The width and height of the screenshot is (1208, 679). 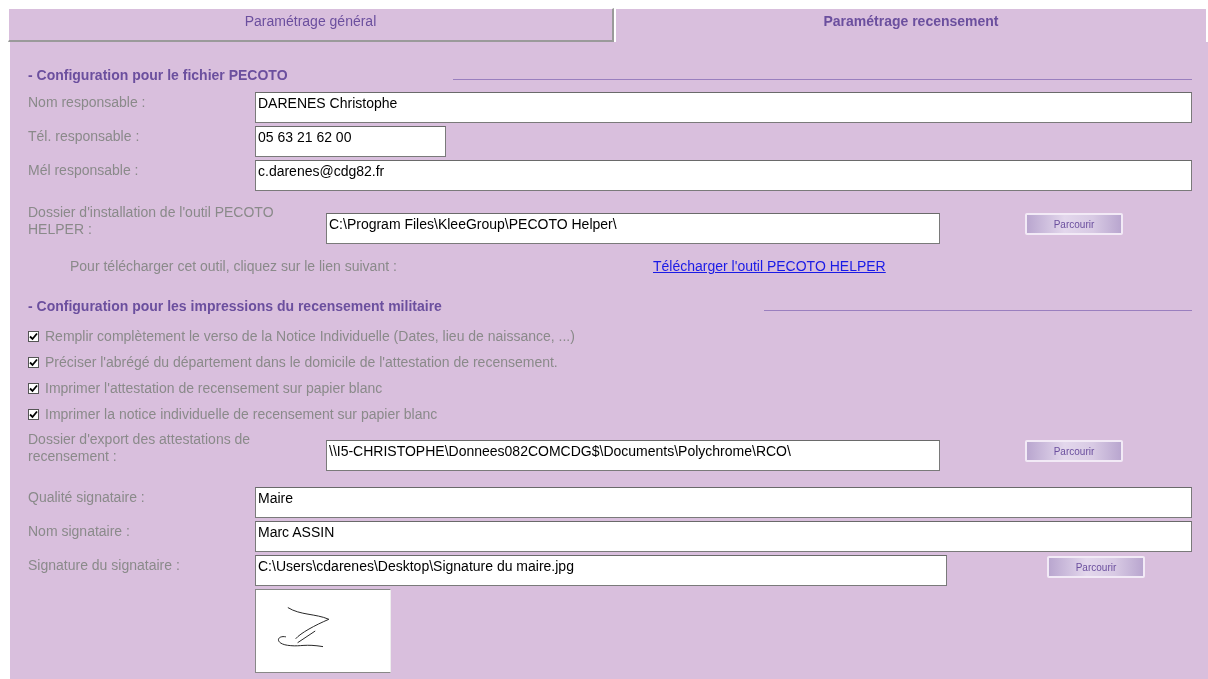 I want to click on field-label: Tél. responsable :, so click(x=84, y=136).